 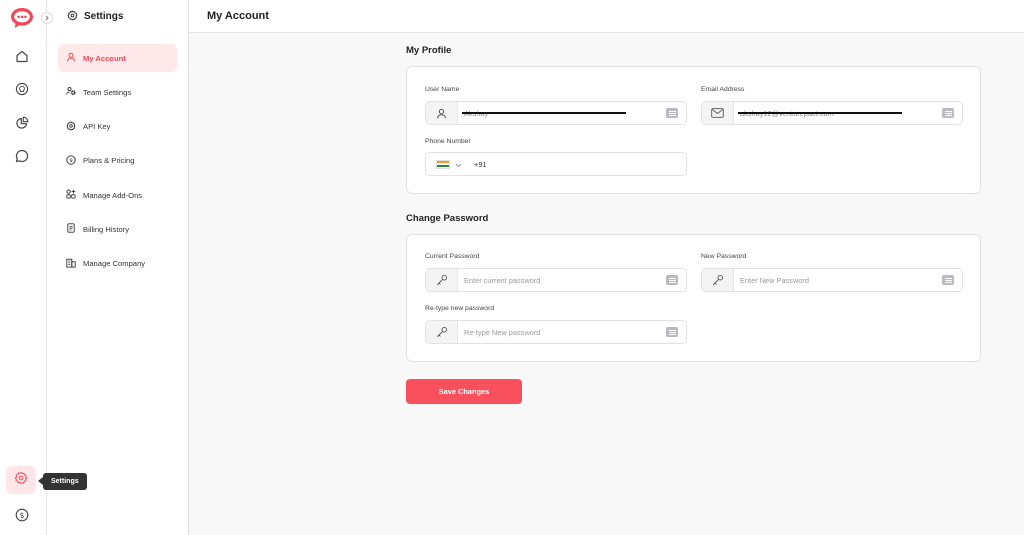 I want to click on sidebar-item-plans-pricing: $ Plans & Pricing, so click(x=117, y=161).